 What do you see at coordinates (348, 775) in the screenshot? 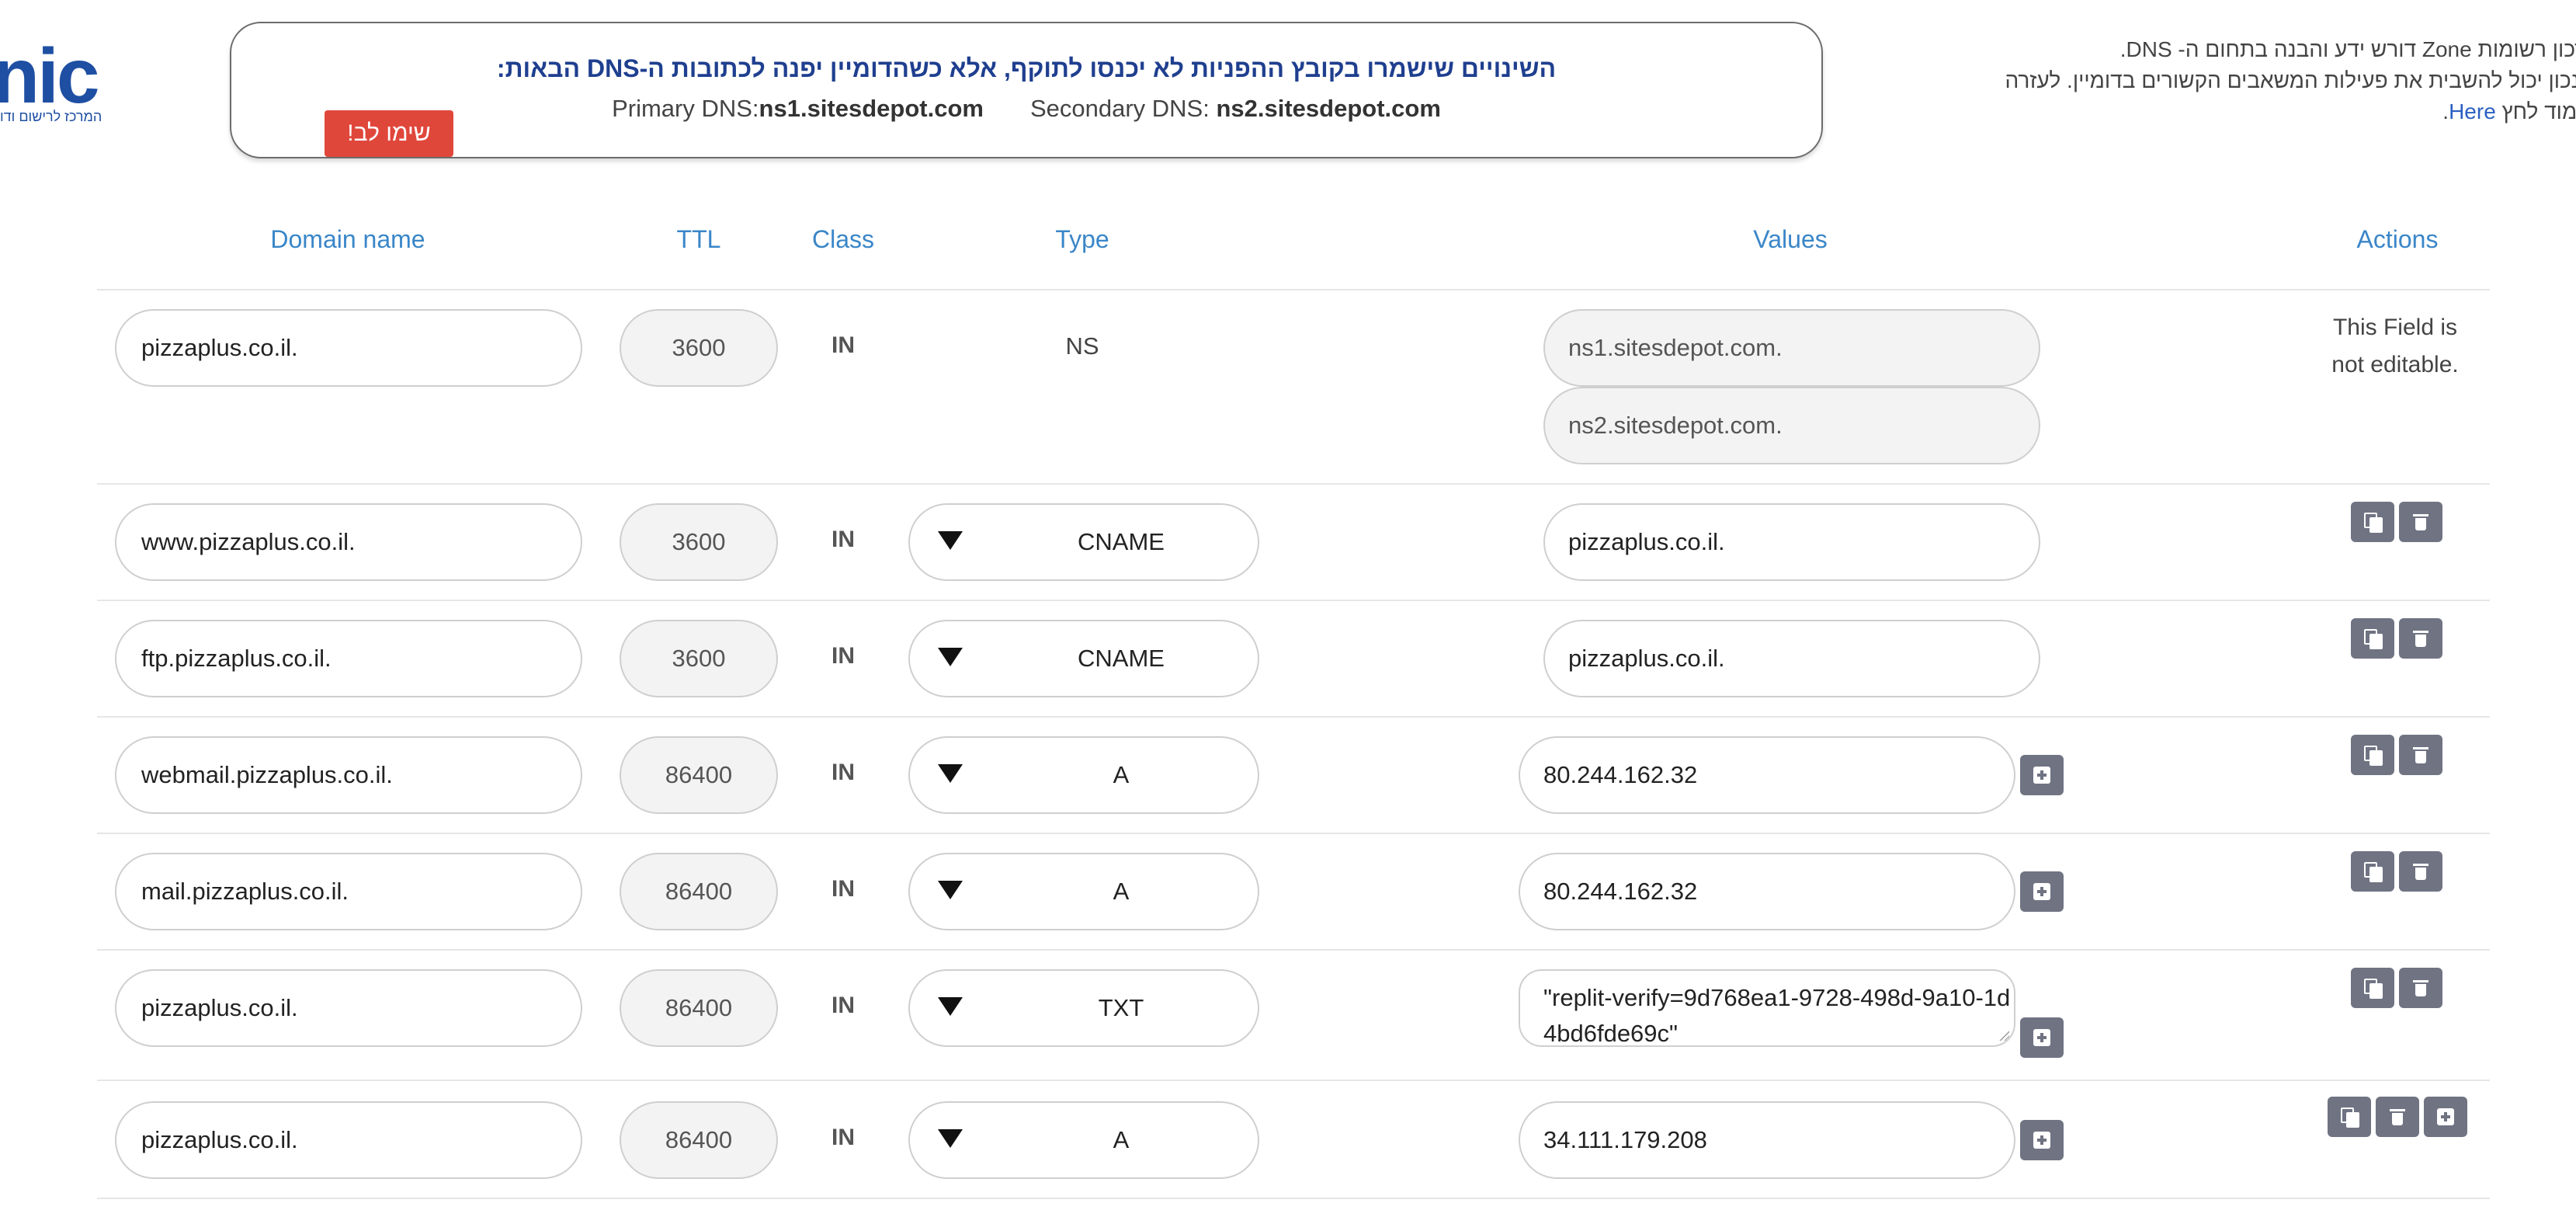
I see `domain-name-input: webmail.pizzaplus.co.il.` at bounding box center [348, 775].